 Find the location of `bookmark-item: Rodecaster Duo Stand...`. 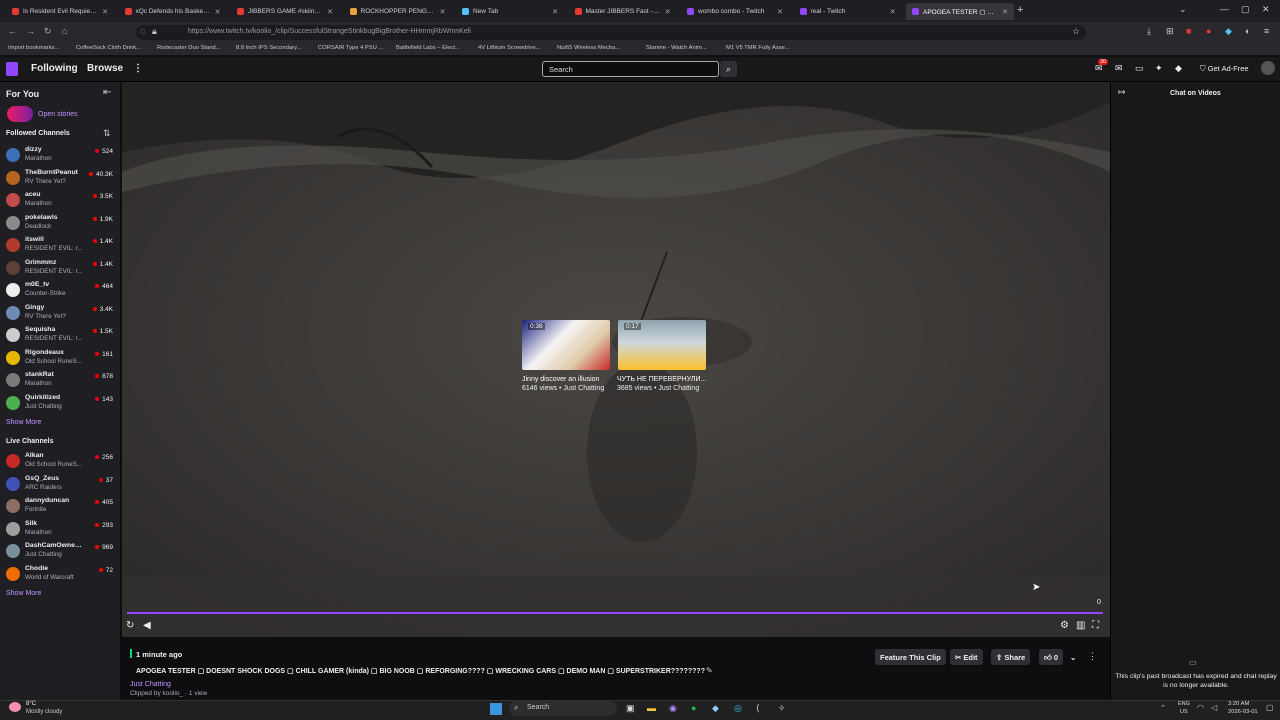

bookmark-item: Rodecaster Duo Stand... is located at coordinates (188, 48).